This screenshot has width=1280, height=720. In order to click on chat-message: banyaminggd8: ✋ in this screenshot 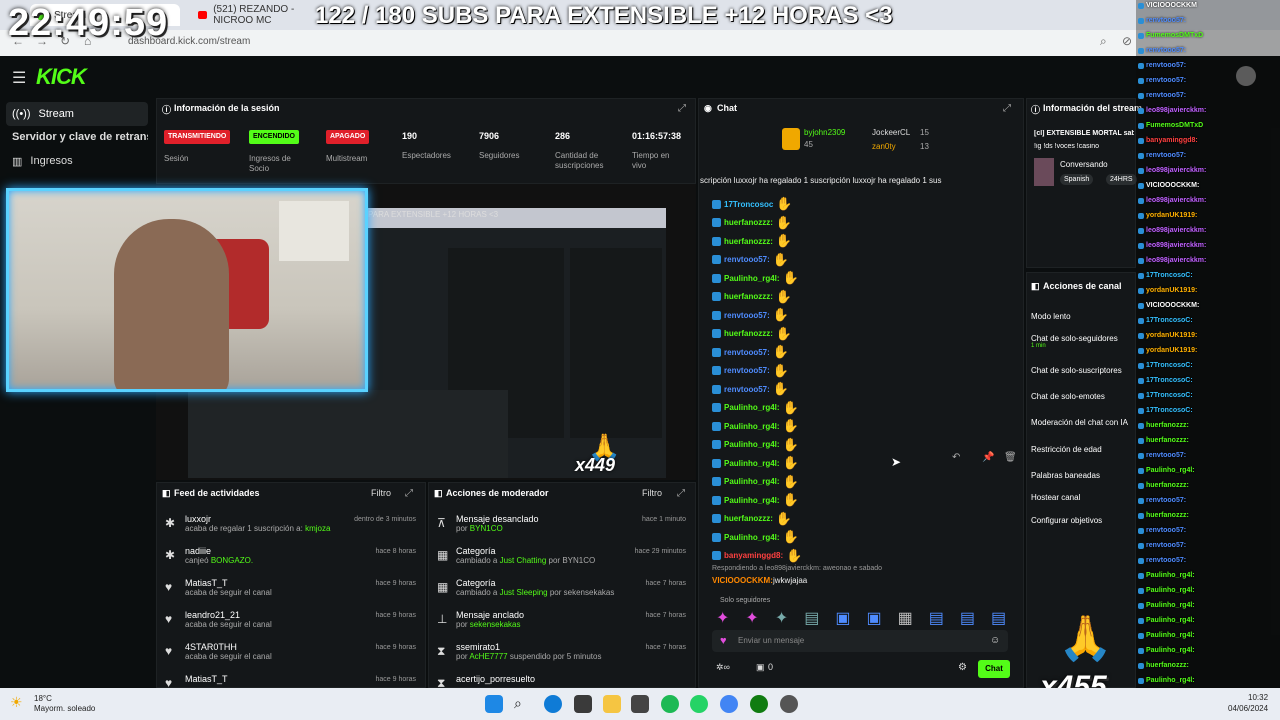, I will do `click(757, 556)`.